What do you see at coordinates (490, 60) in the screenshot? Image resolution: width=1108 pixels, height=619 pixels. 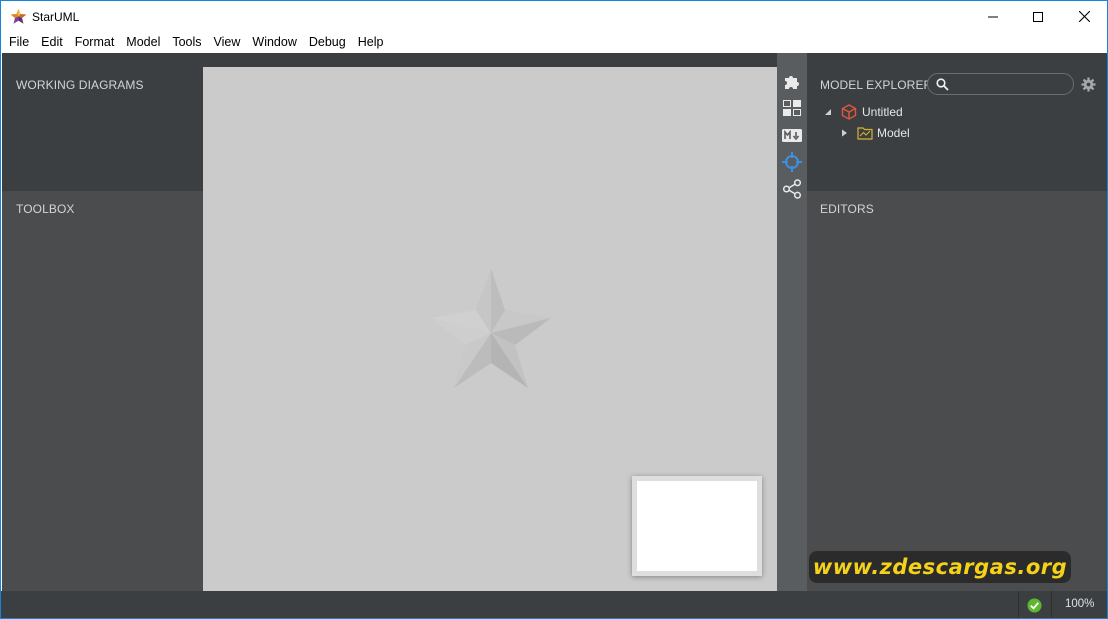 I see `canvas-top-strip` at bounding box center [490, 60].